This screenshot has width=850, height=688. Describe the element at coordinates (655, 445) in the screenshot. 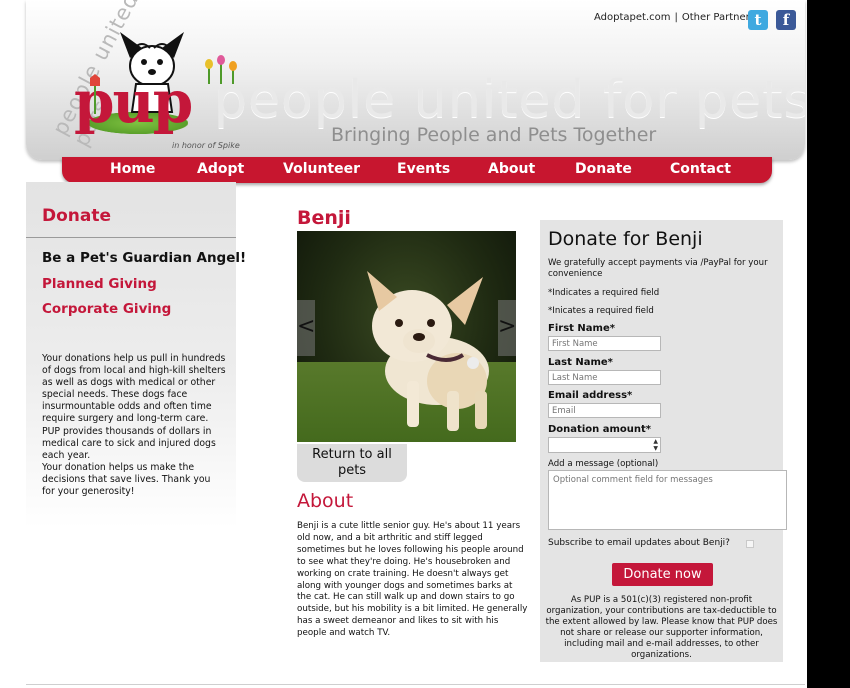

I see `stepper-arrows-icon: ▲ ▼` at that location.